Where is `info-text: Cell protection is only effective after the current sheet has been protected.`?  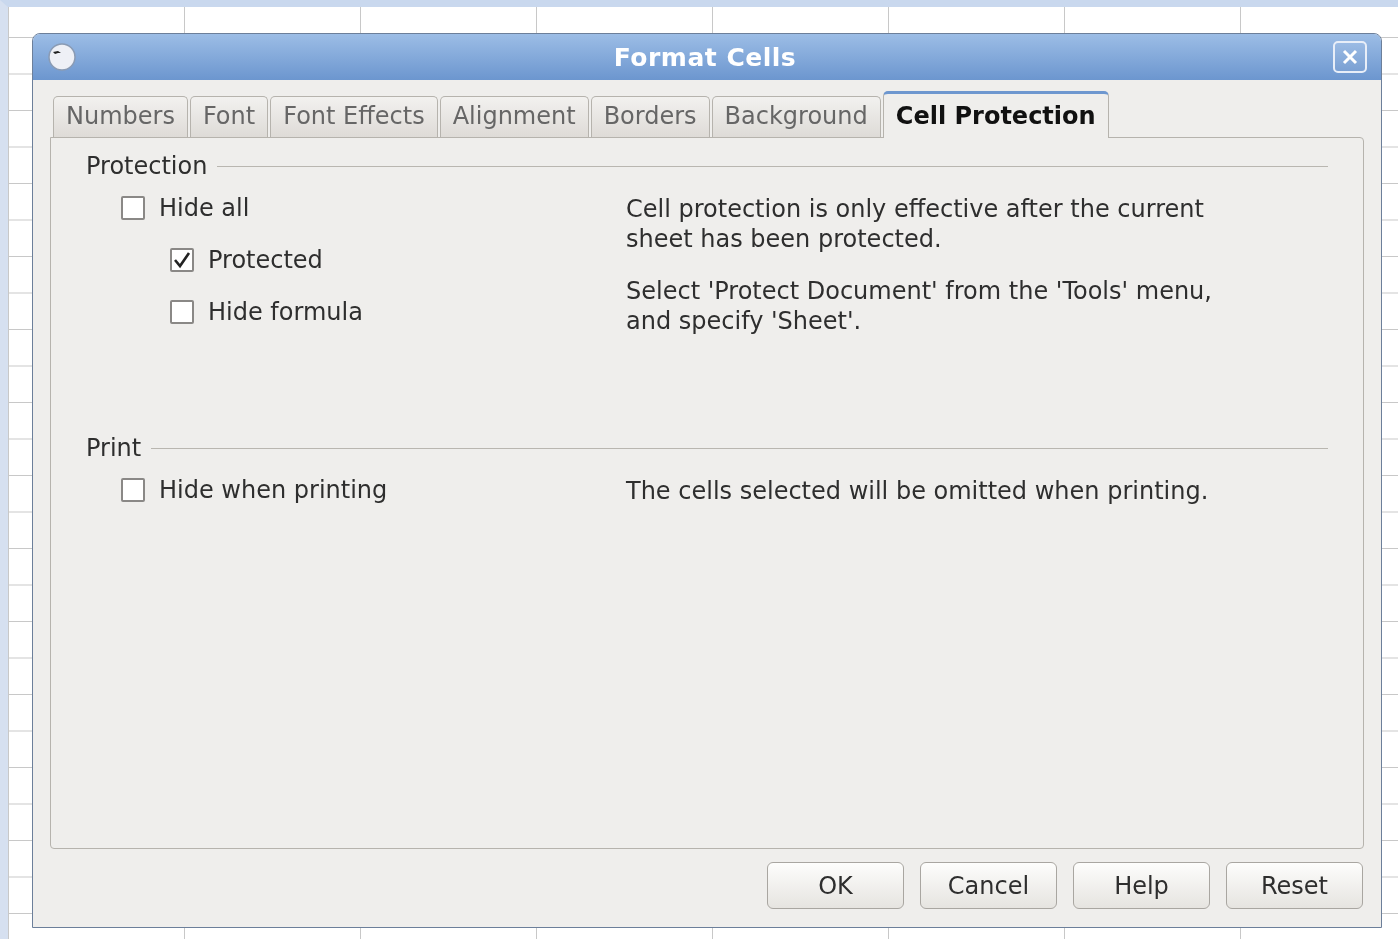 info-text: Cell protection is only effective after the current sheet has been protected. is located at coordinates (915, 224).